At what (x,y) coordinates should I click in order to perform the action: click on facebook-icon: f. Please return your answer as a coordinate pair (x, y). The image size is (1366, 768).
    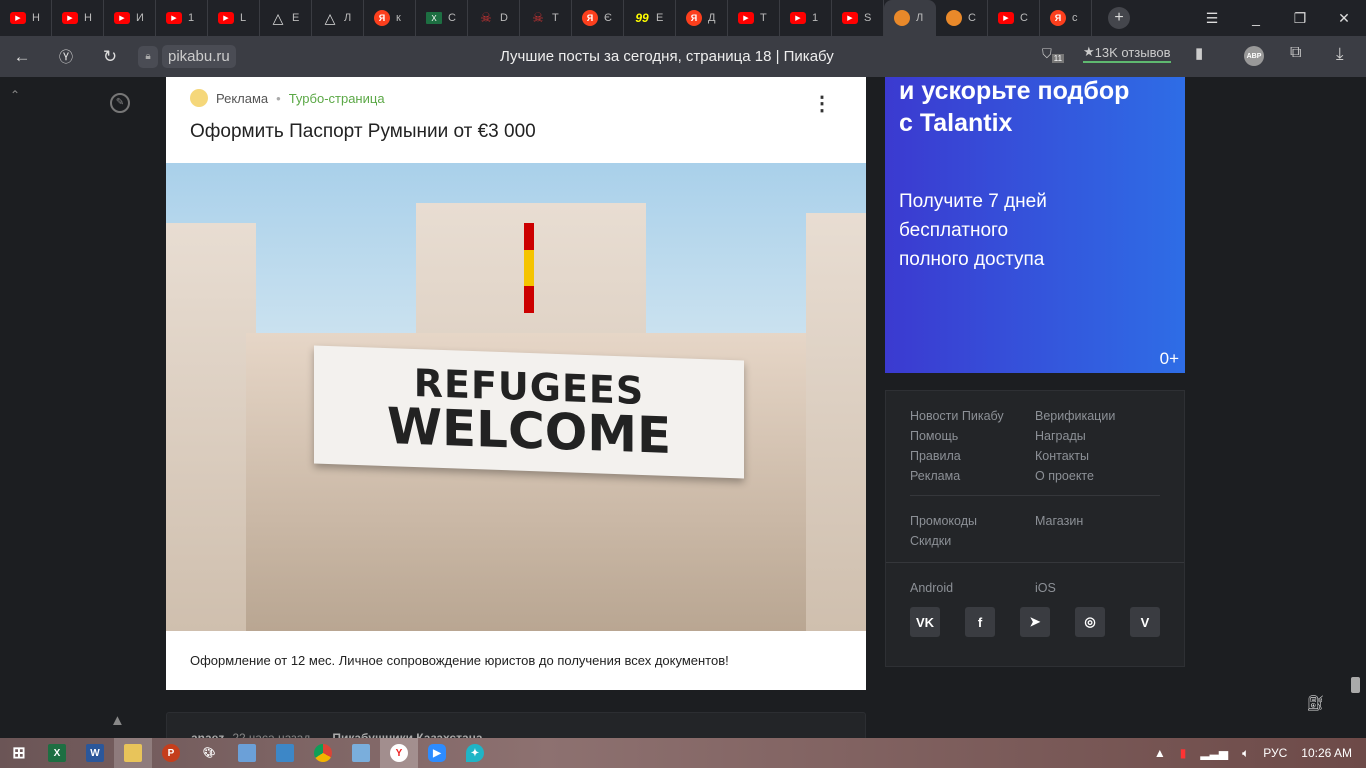
    Looking at the image, I should click on (980, 622).